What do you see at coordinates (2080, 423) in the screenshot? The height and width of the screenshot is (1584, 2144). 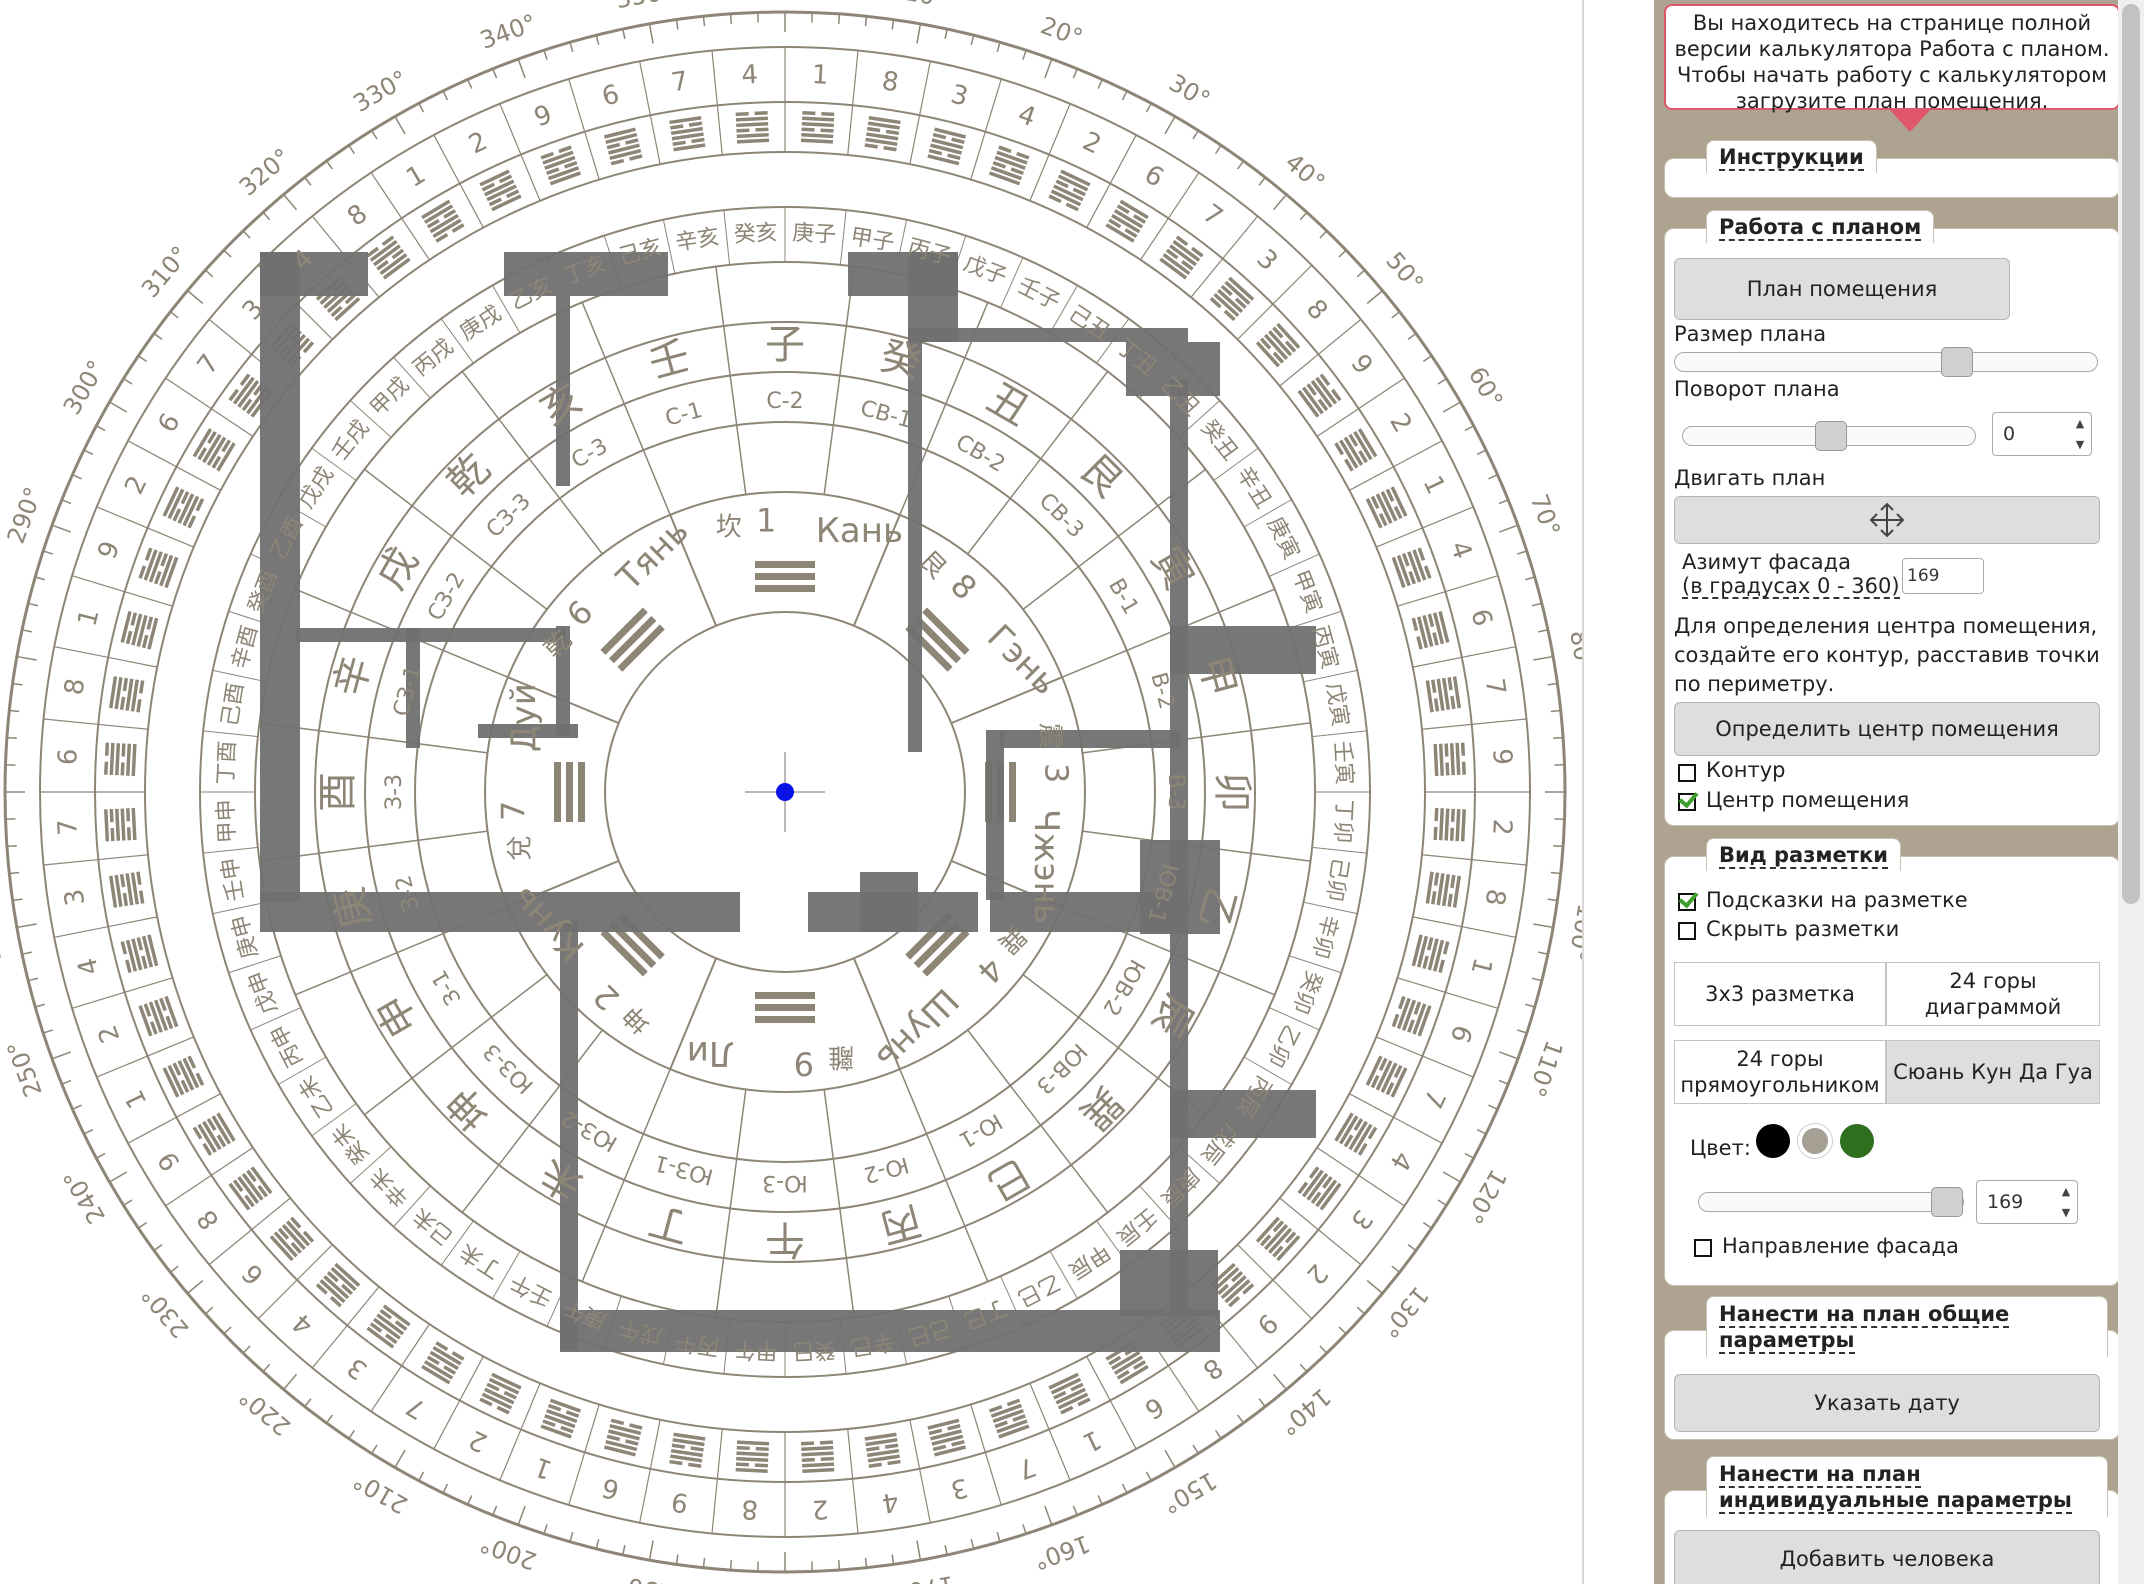 I see `plan-rotation-up: ▲` at bounding box center [2080, 423].